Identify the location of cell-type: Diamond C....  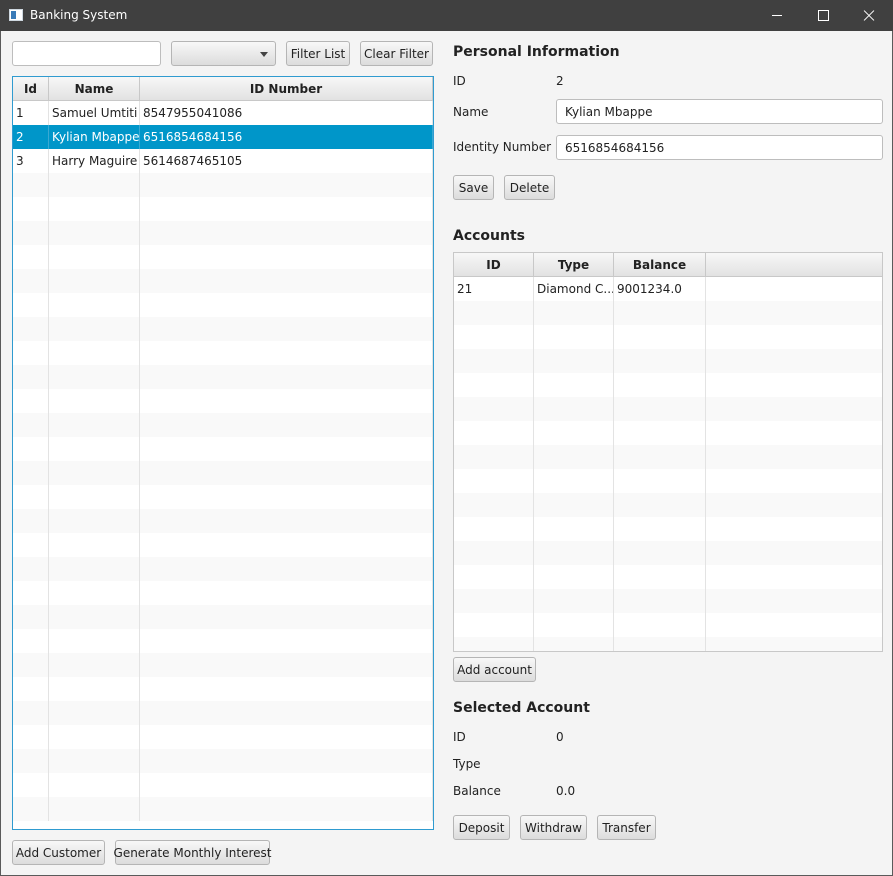
(574, 289).